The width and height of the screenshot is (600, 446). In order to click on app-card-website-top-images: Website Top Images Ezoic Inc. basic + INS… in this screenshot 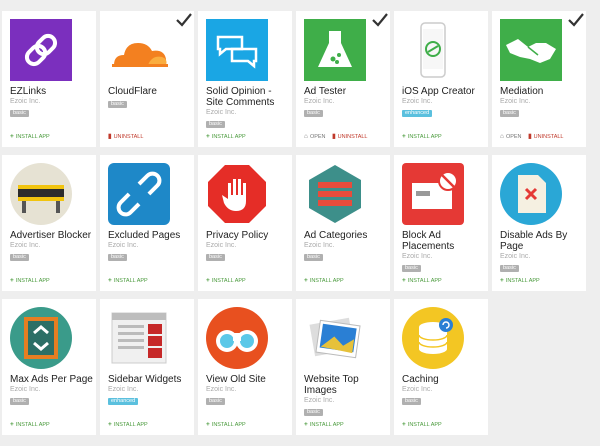, I will do `click(343, 367)`.